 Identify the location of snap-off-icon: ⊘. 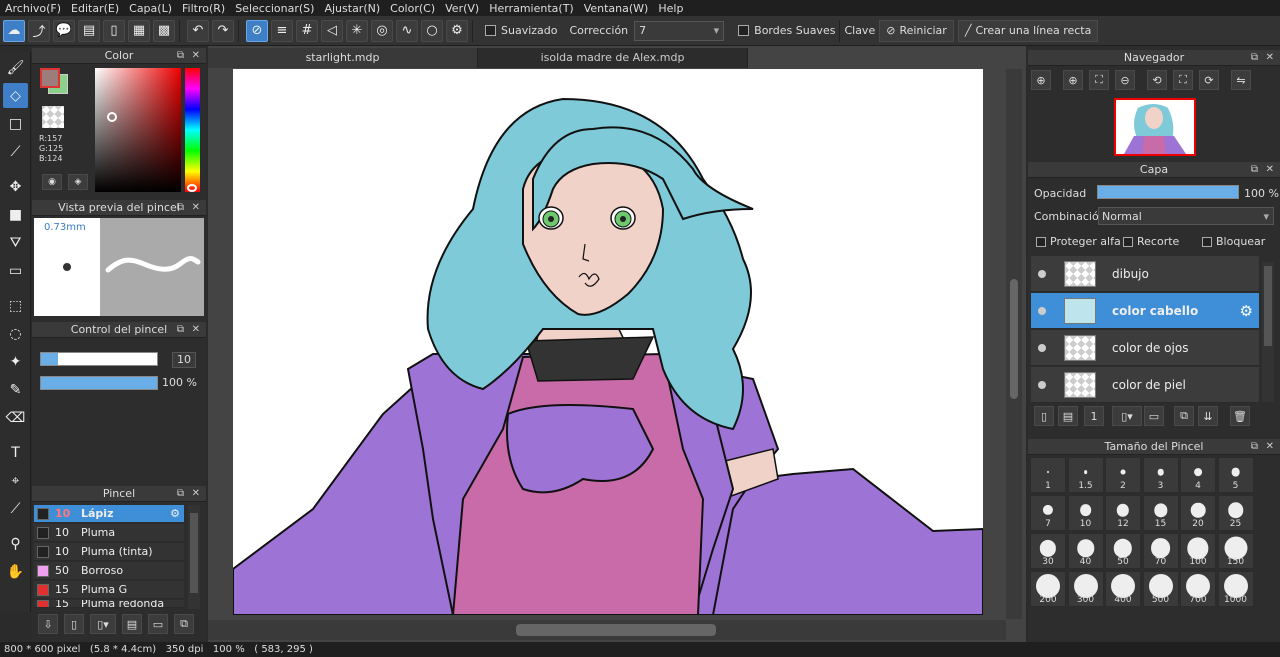
(257, 30).